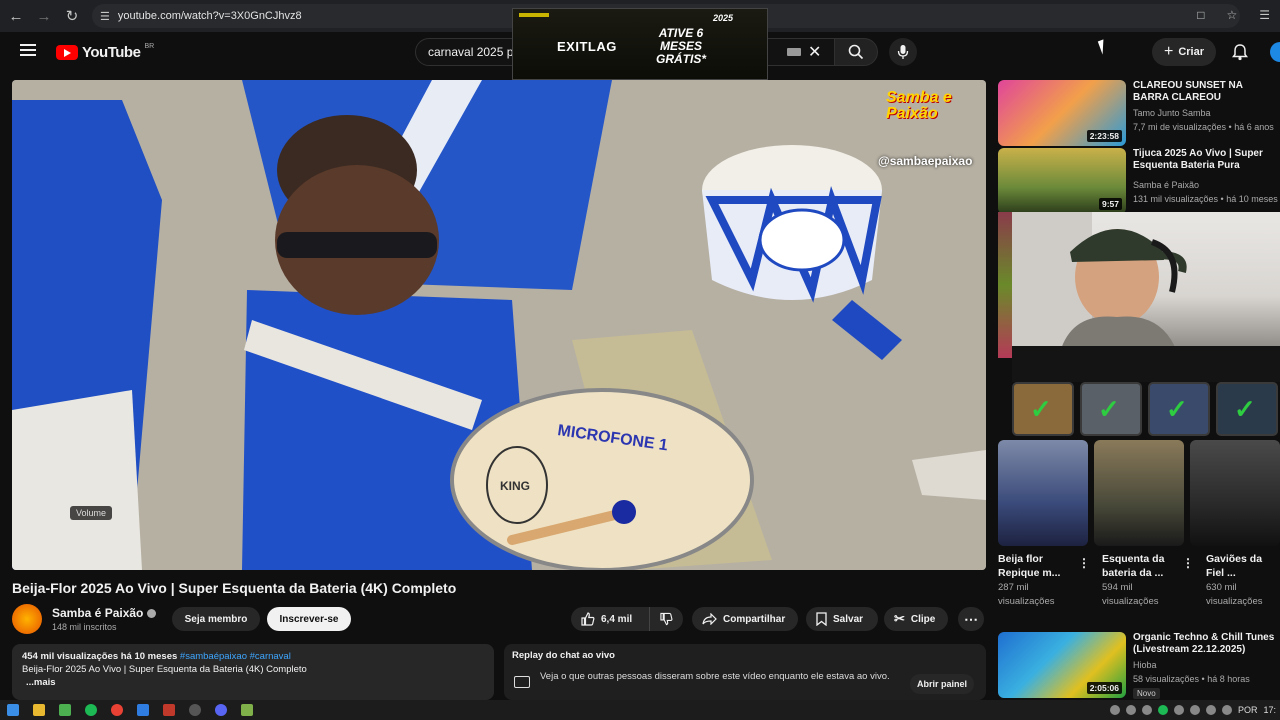  What do you see at coordinates (39, 710) in the screenshot?
I see `file-explorer-icon` at bounding box center [39, 710].